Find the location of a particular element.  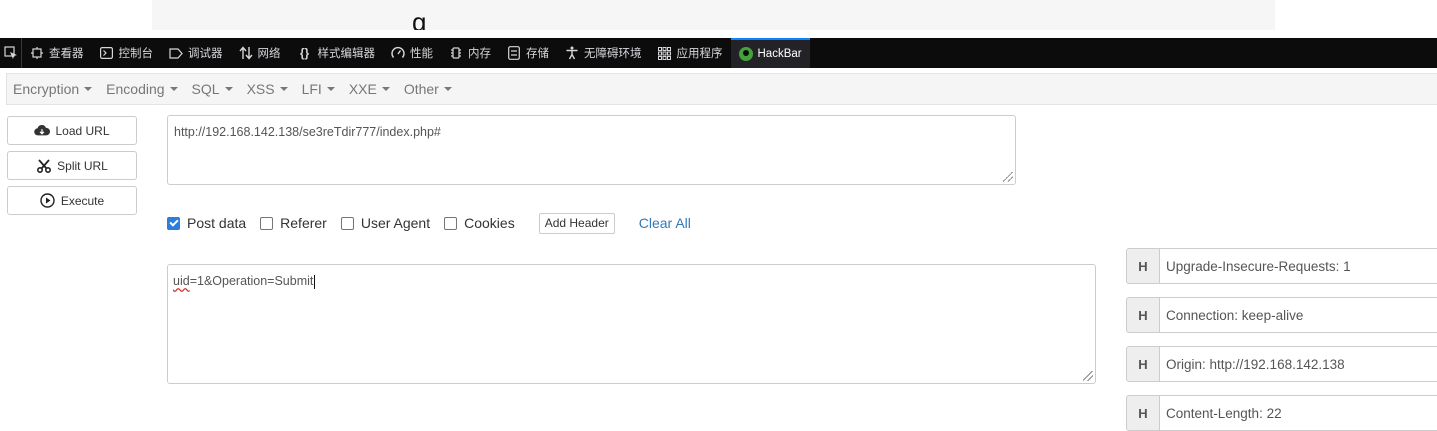

menu-label: XSS is located at coordinates (260, 89).